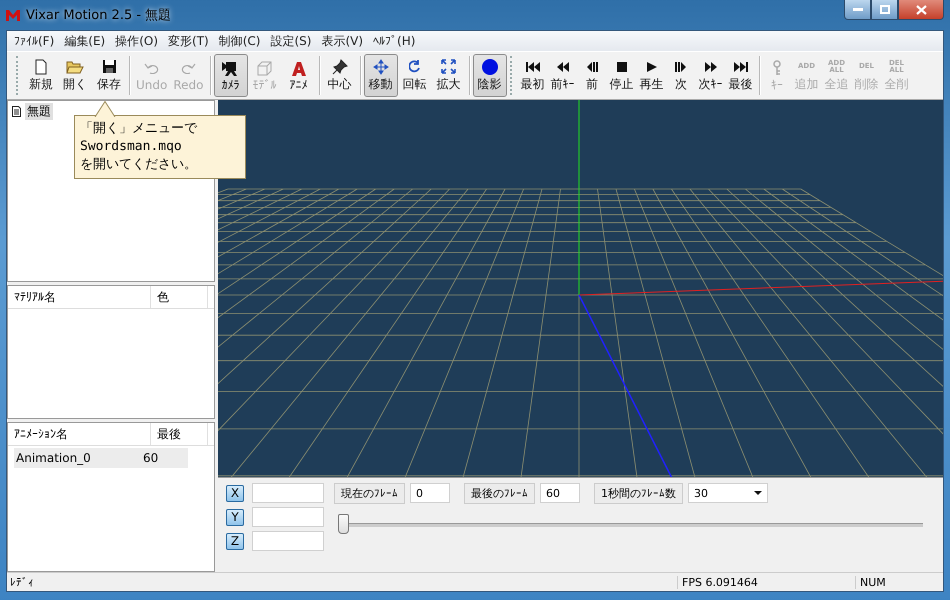 This screenshot has height=600, width=950. What do you see at coordinates (109, 66) in the screenshot?
I see `save-icon` at bounding box center [109, 66].